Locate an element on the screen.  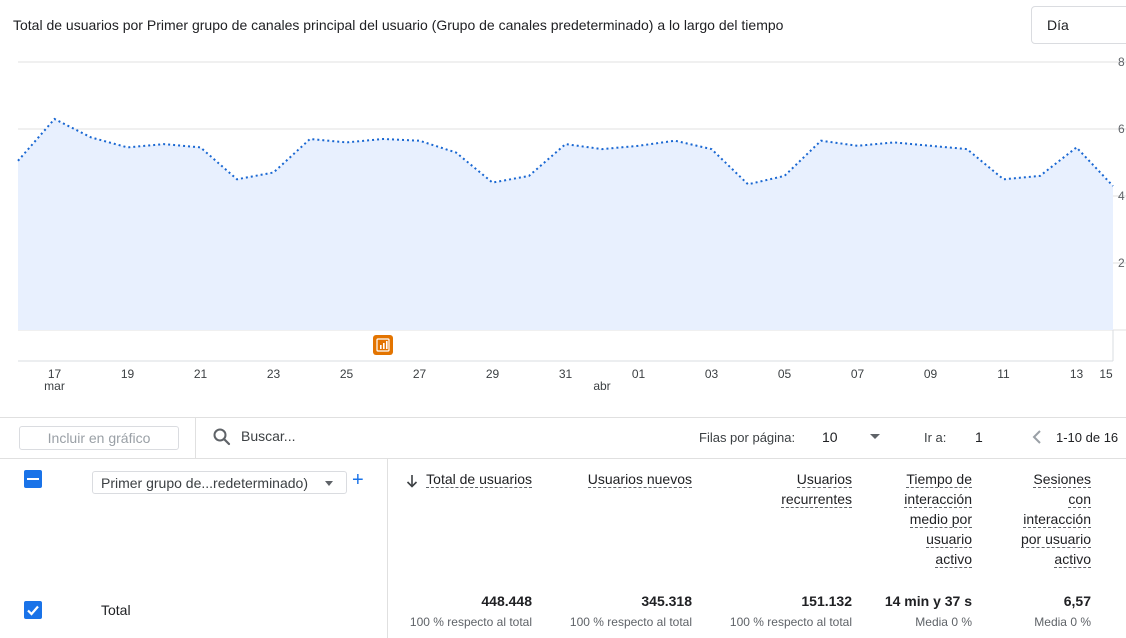
goto-label: Ir a: is located at coordinates (935, 437).